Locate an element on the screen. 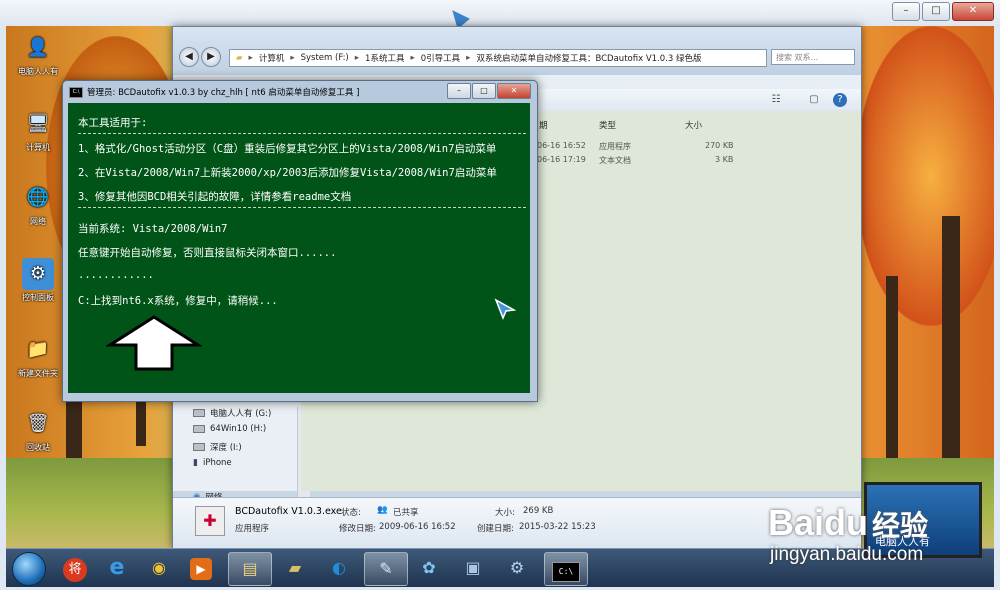 The height and width of the screenshot is (590, 1000). baidu-logo: Baidu 经验 is located at coordinates (848, 523).